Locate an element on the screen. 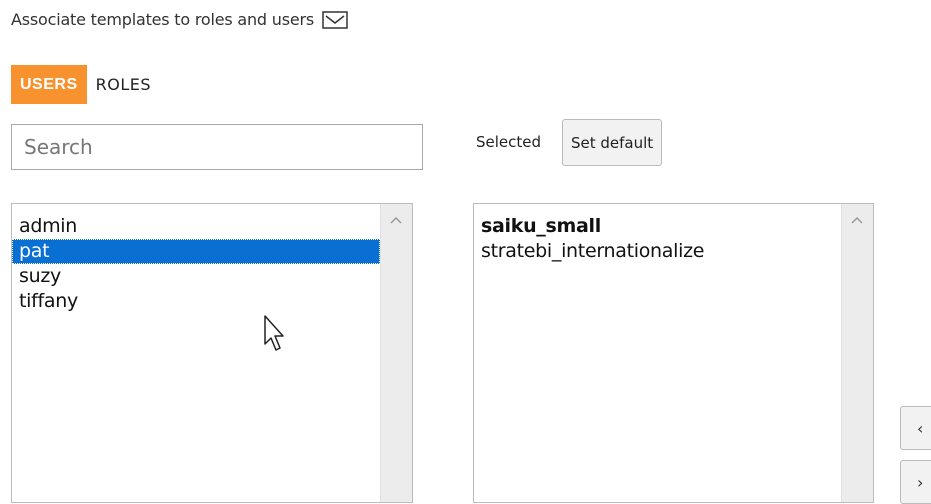  set-default-button: Set default is located at coordinates (612, 142).